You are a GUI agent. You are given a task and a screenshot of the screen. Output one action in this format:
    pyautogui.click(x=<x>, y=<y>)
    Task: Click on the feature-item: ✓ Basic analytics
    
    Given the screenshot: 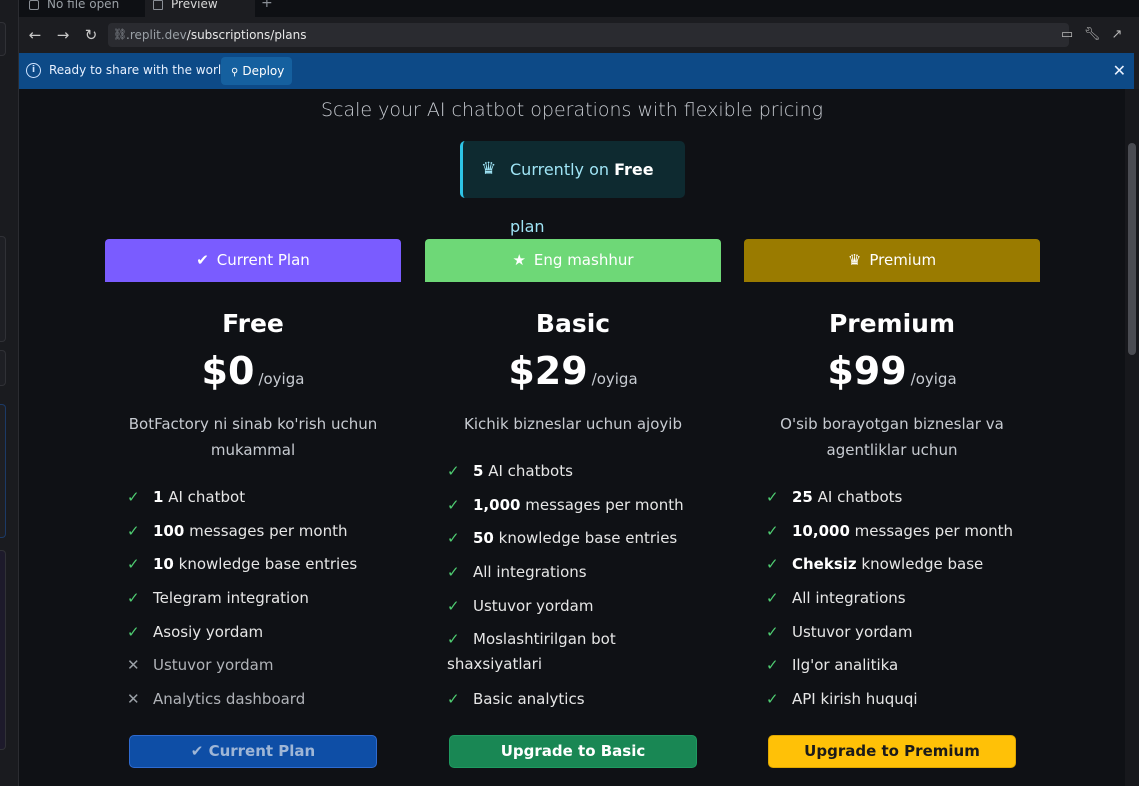 What is the action you would take?
    pyautogui.click(x=577, y=699)
    